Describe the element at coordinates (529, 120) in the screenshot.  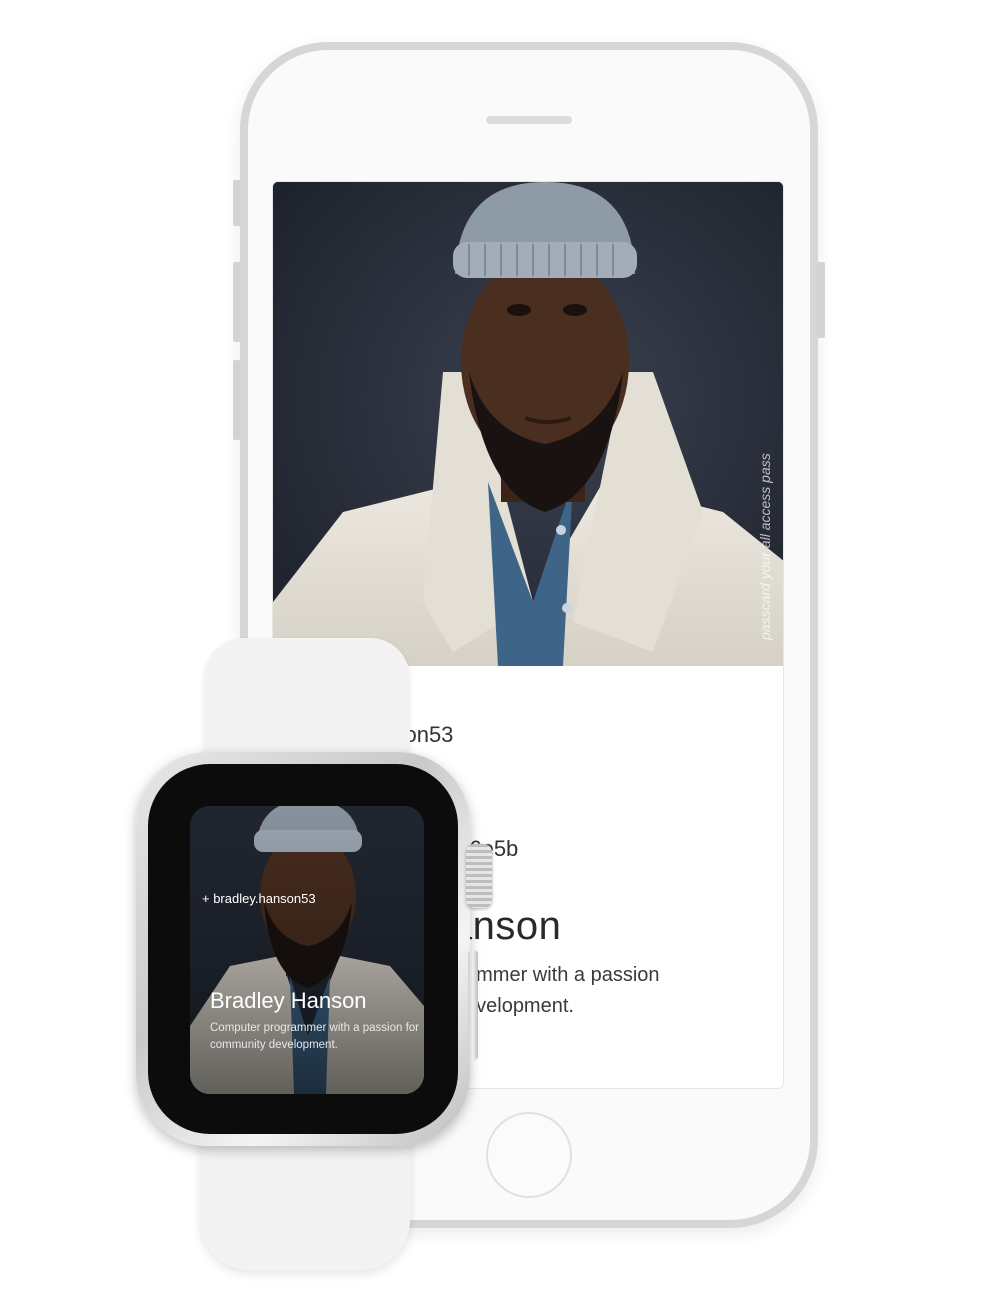
I see `phone-speaker` at that location.